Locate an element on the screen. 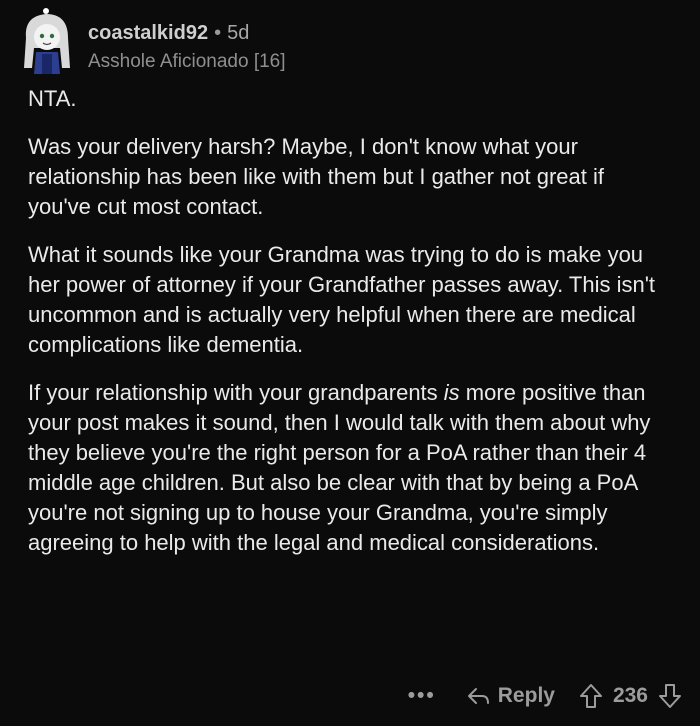 The height and width of the screenshot is (726, 700). comment-actions: ••• Reply 236 is located at coordinates (545, 696).